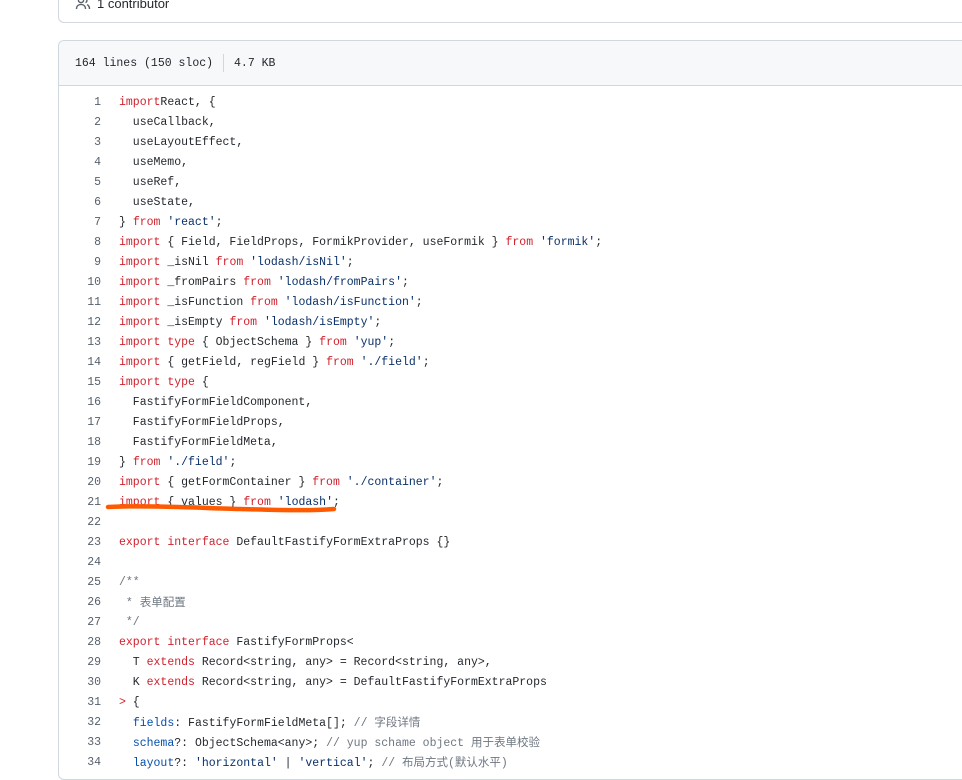 The width and height of the screenshot is (962, 780). I want to click on code-token: fields, so click(153, 723).